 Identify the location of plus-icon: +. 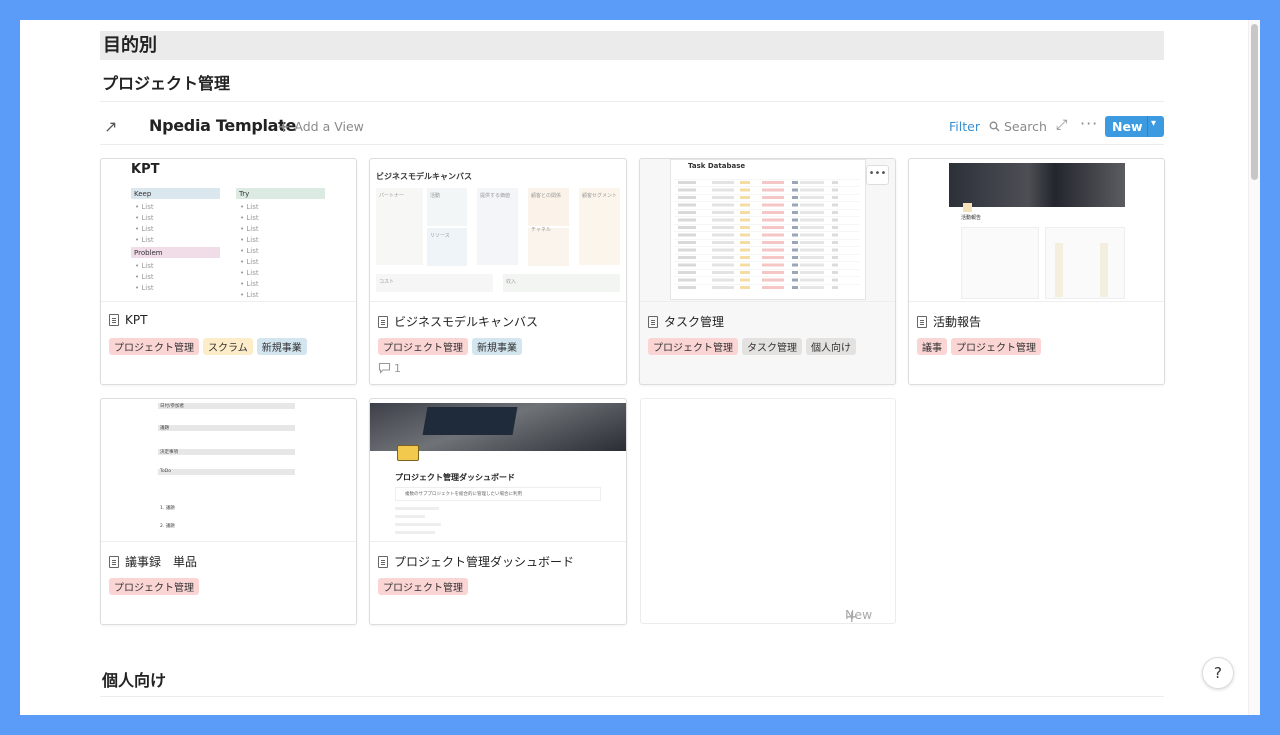
(284, 126).